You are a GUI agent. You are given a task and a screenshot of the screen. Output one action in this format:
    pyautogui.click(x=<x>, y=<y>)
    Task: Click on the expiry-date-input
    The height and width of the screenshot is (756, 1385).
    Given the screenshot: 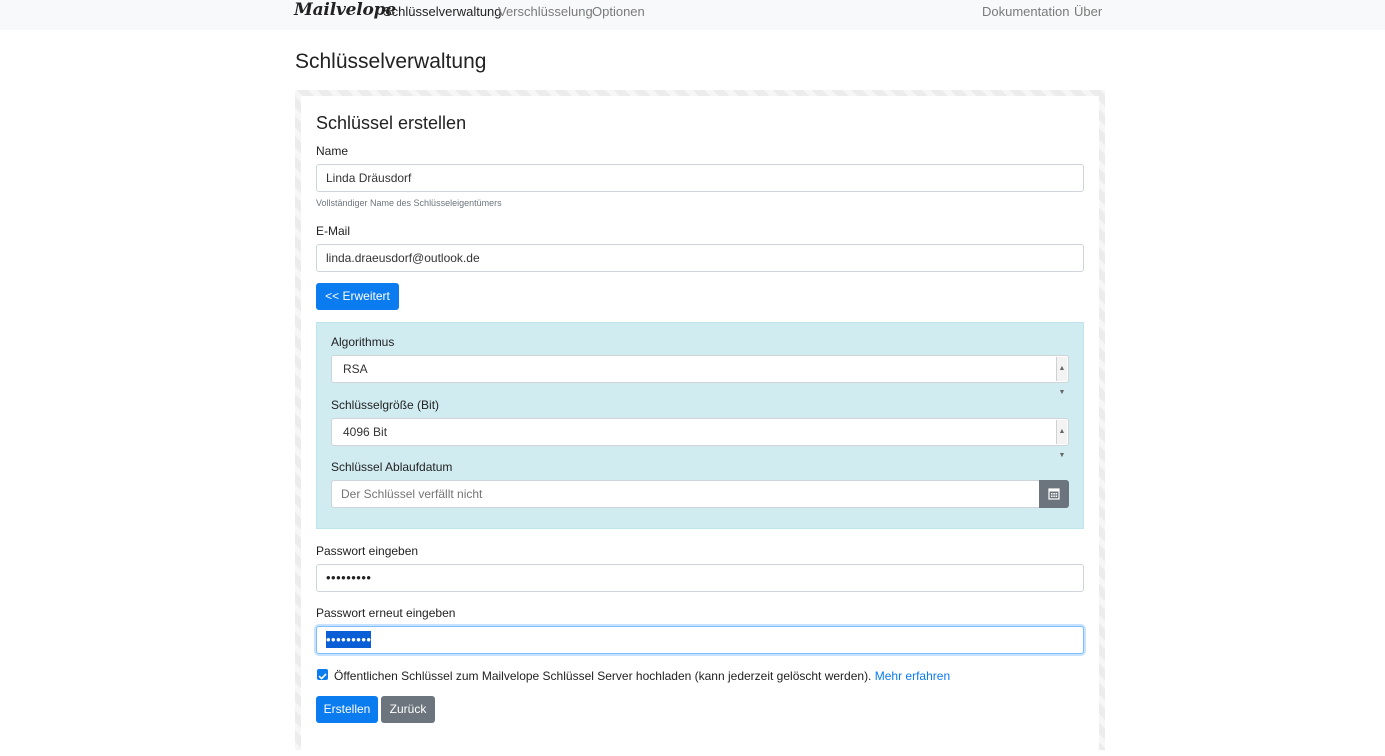 What is the action you would take?
    pyautogui.click(x=685, y=494)
    